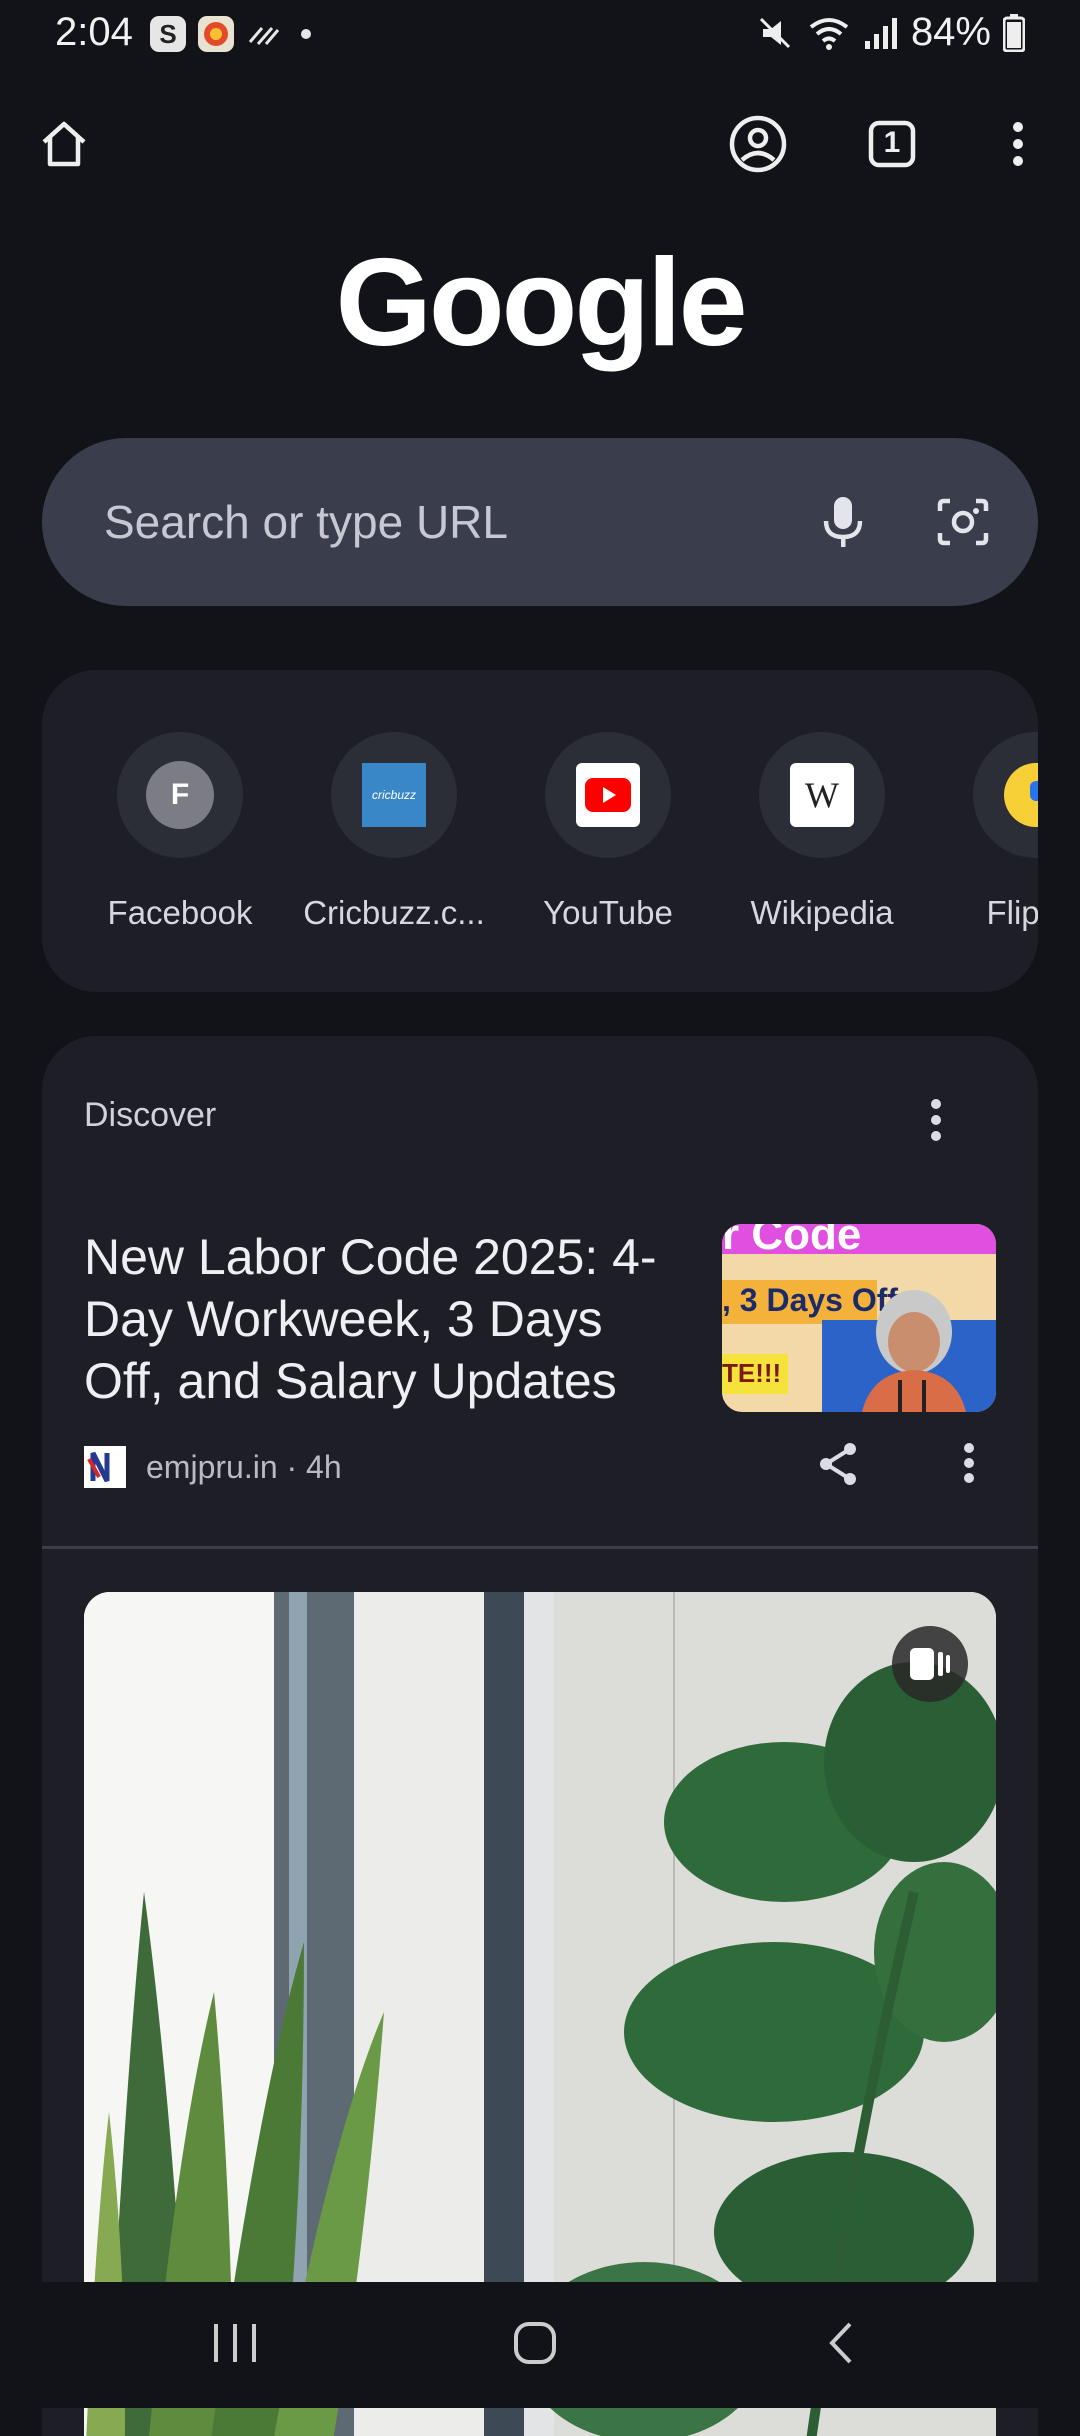  Describe the element at coordinates (1012, 912) in the screenshot. I see `shortcut-label: Flipkar` at that location.